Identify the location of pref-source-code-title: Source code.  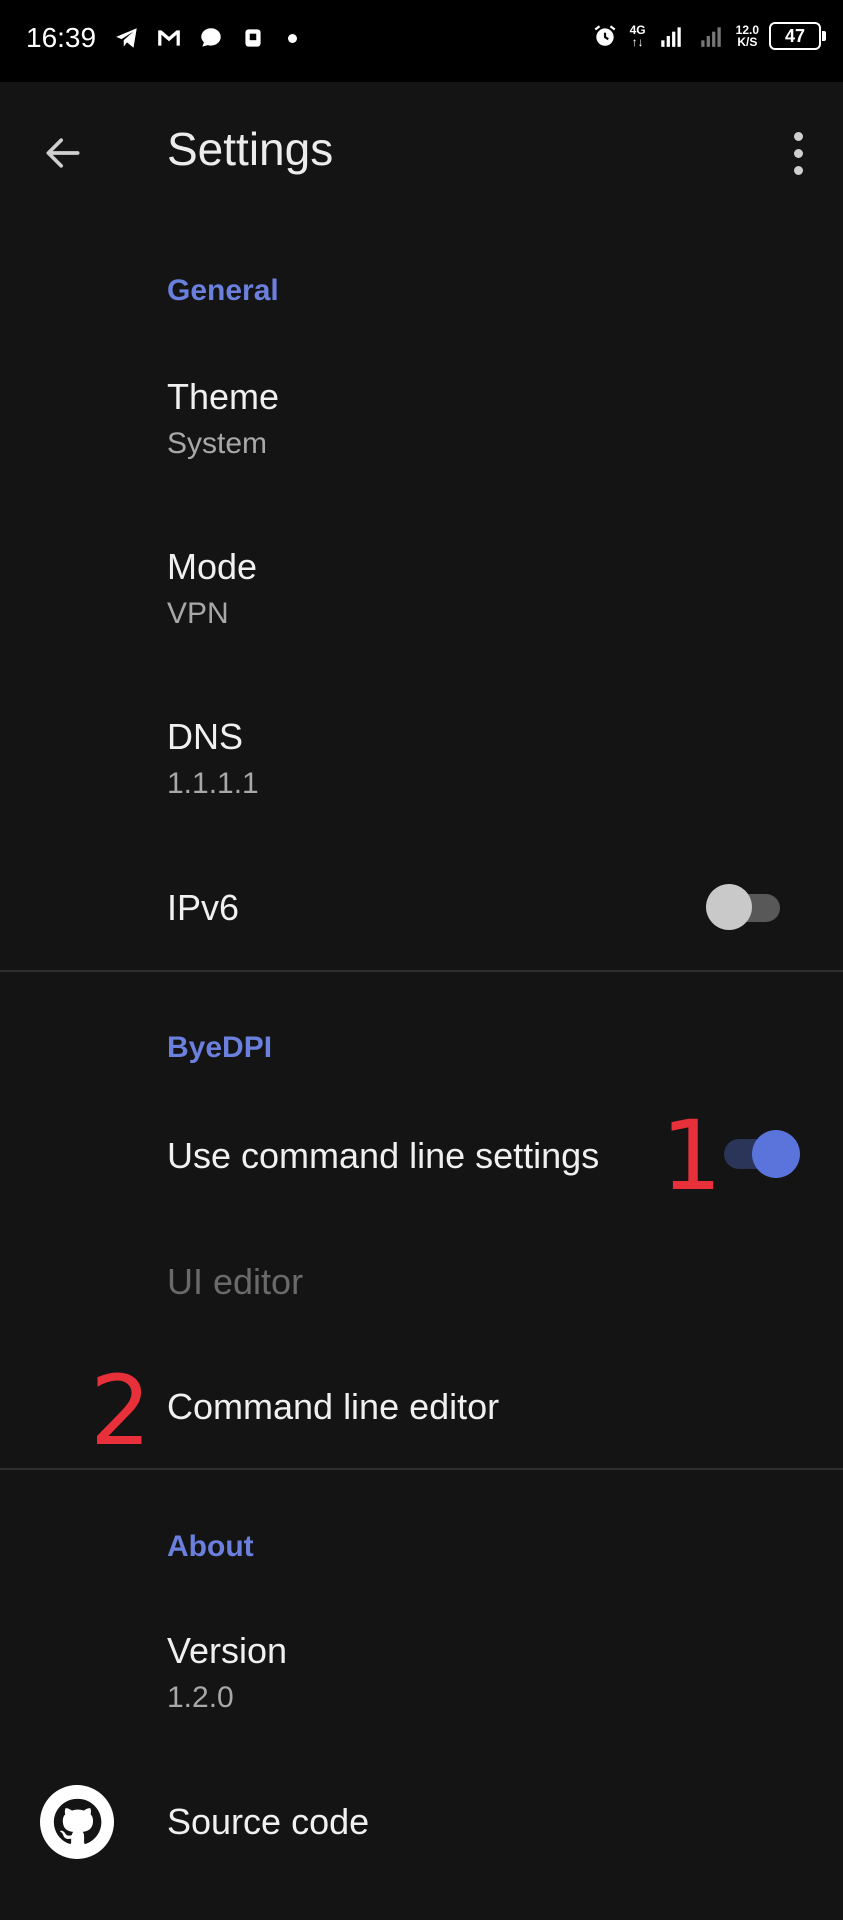
(268, 1821).